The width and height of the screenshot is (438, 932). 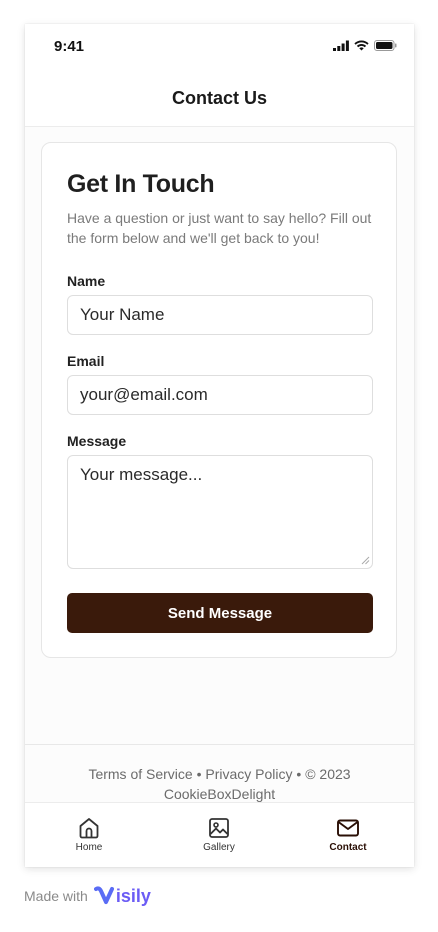 I want to click on bottom-nav: Home Gallery Contact, so click(x=219, y=834).